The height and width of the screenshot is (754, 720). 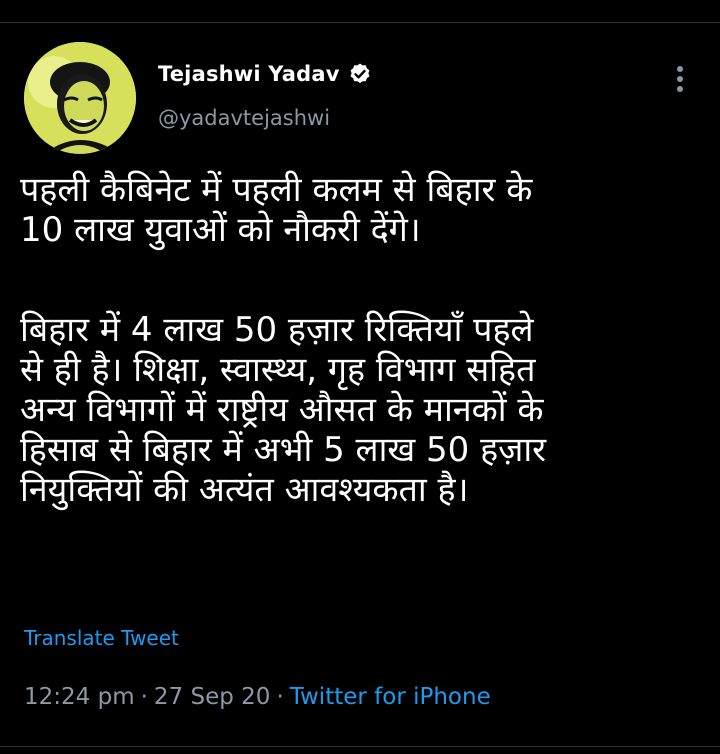 What do you see at coordinates (220, 230) in the screenshot?
I see `tweet-line: 10 लाख युवाओं को नौकरी देंगे।` at bounding box center [220, 230].